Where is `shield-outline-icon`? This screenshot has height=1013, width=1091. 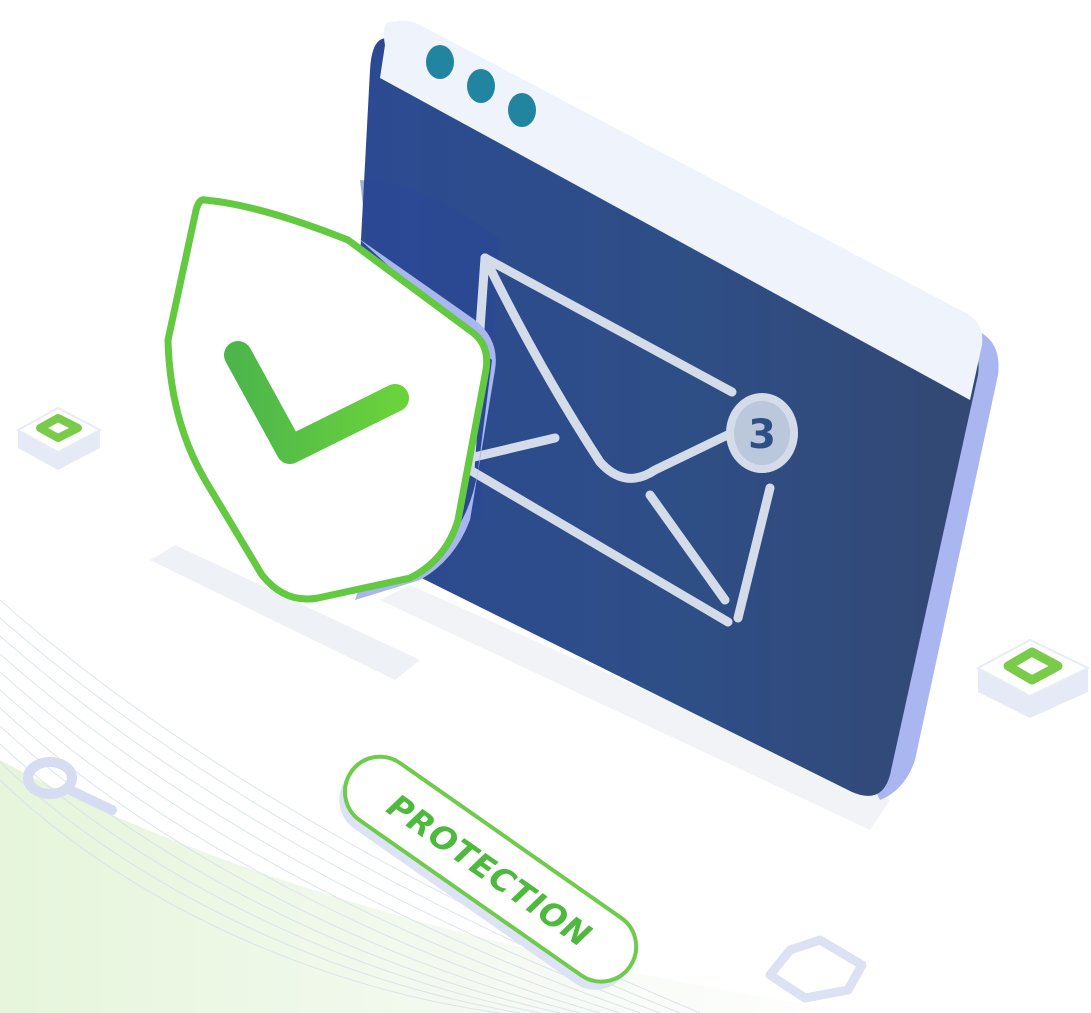 shield-outline-icon is located at coordinates (816, 969).